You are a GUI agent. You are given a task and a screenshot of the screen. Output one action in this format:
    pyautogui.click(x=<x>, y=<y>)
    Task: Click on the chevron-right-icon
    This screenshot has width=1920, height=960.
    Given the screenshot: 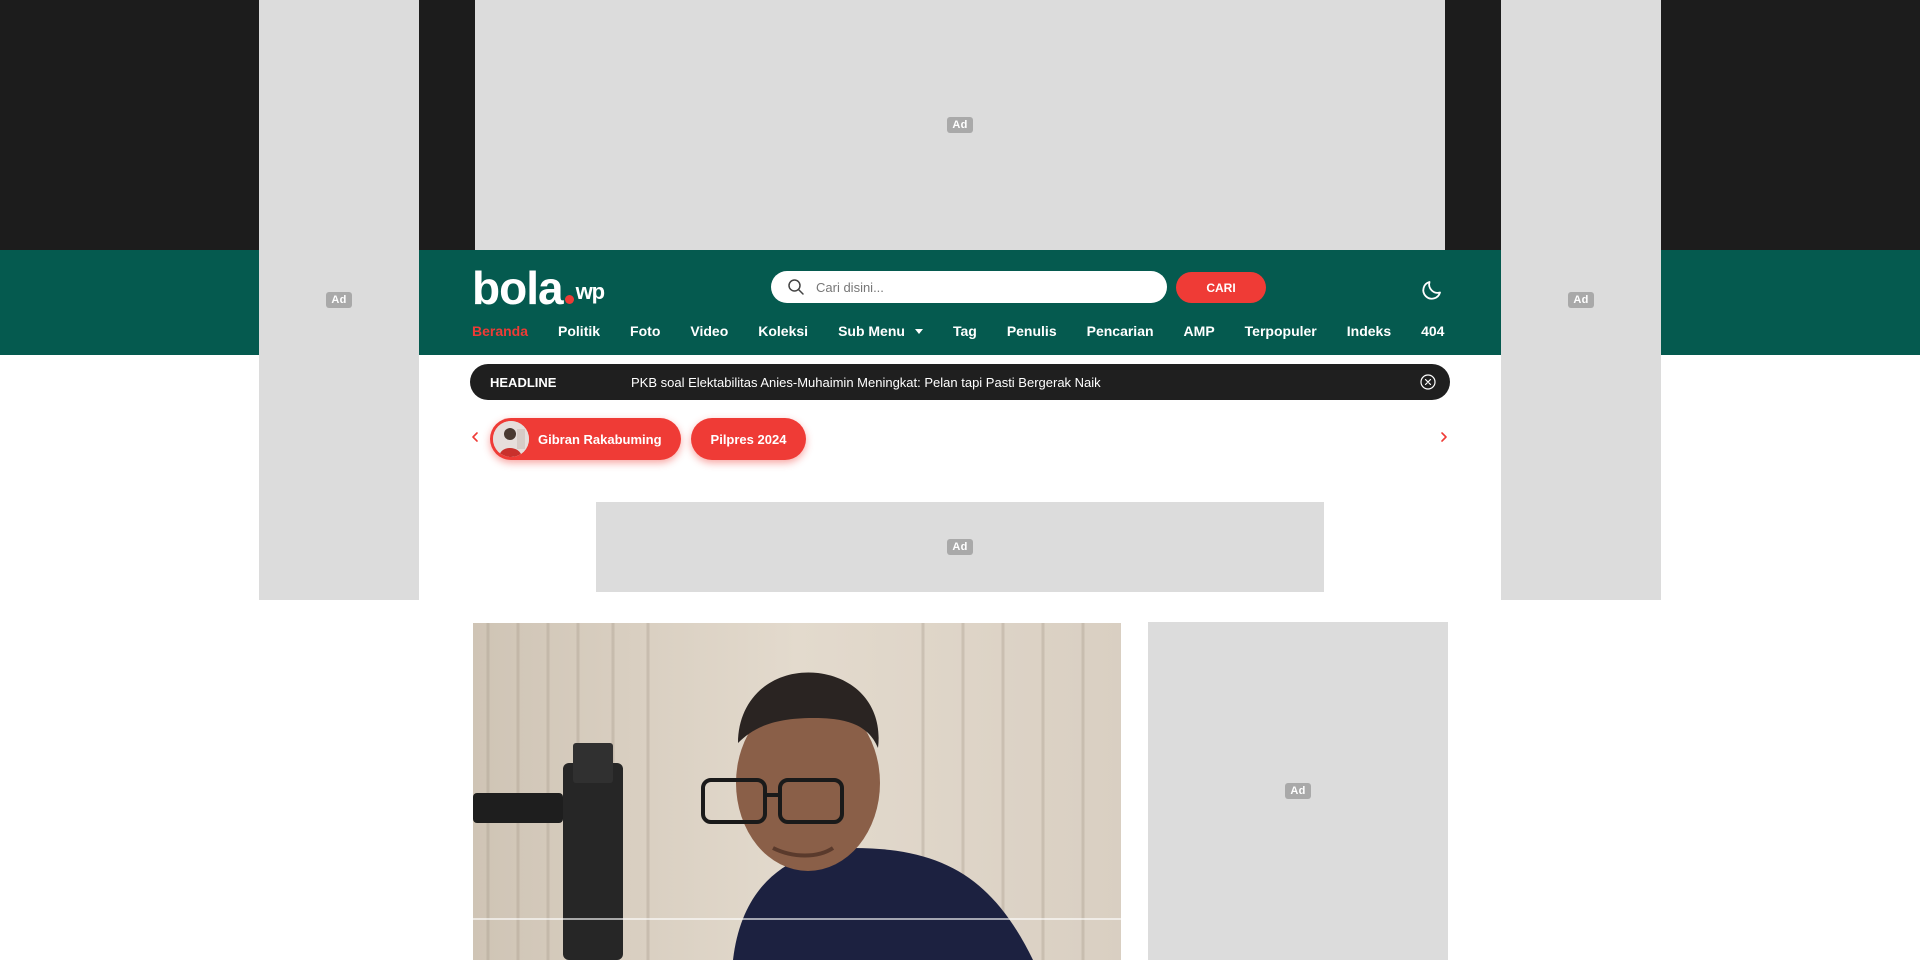 What is the action you would take?
    pyautogui.click(x=1444, y=437)
    